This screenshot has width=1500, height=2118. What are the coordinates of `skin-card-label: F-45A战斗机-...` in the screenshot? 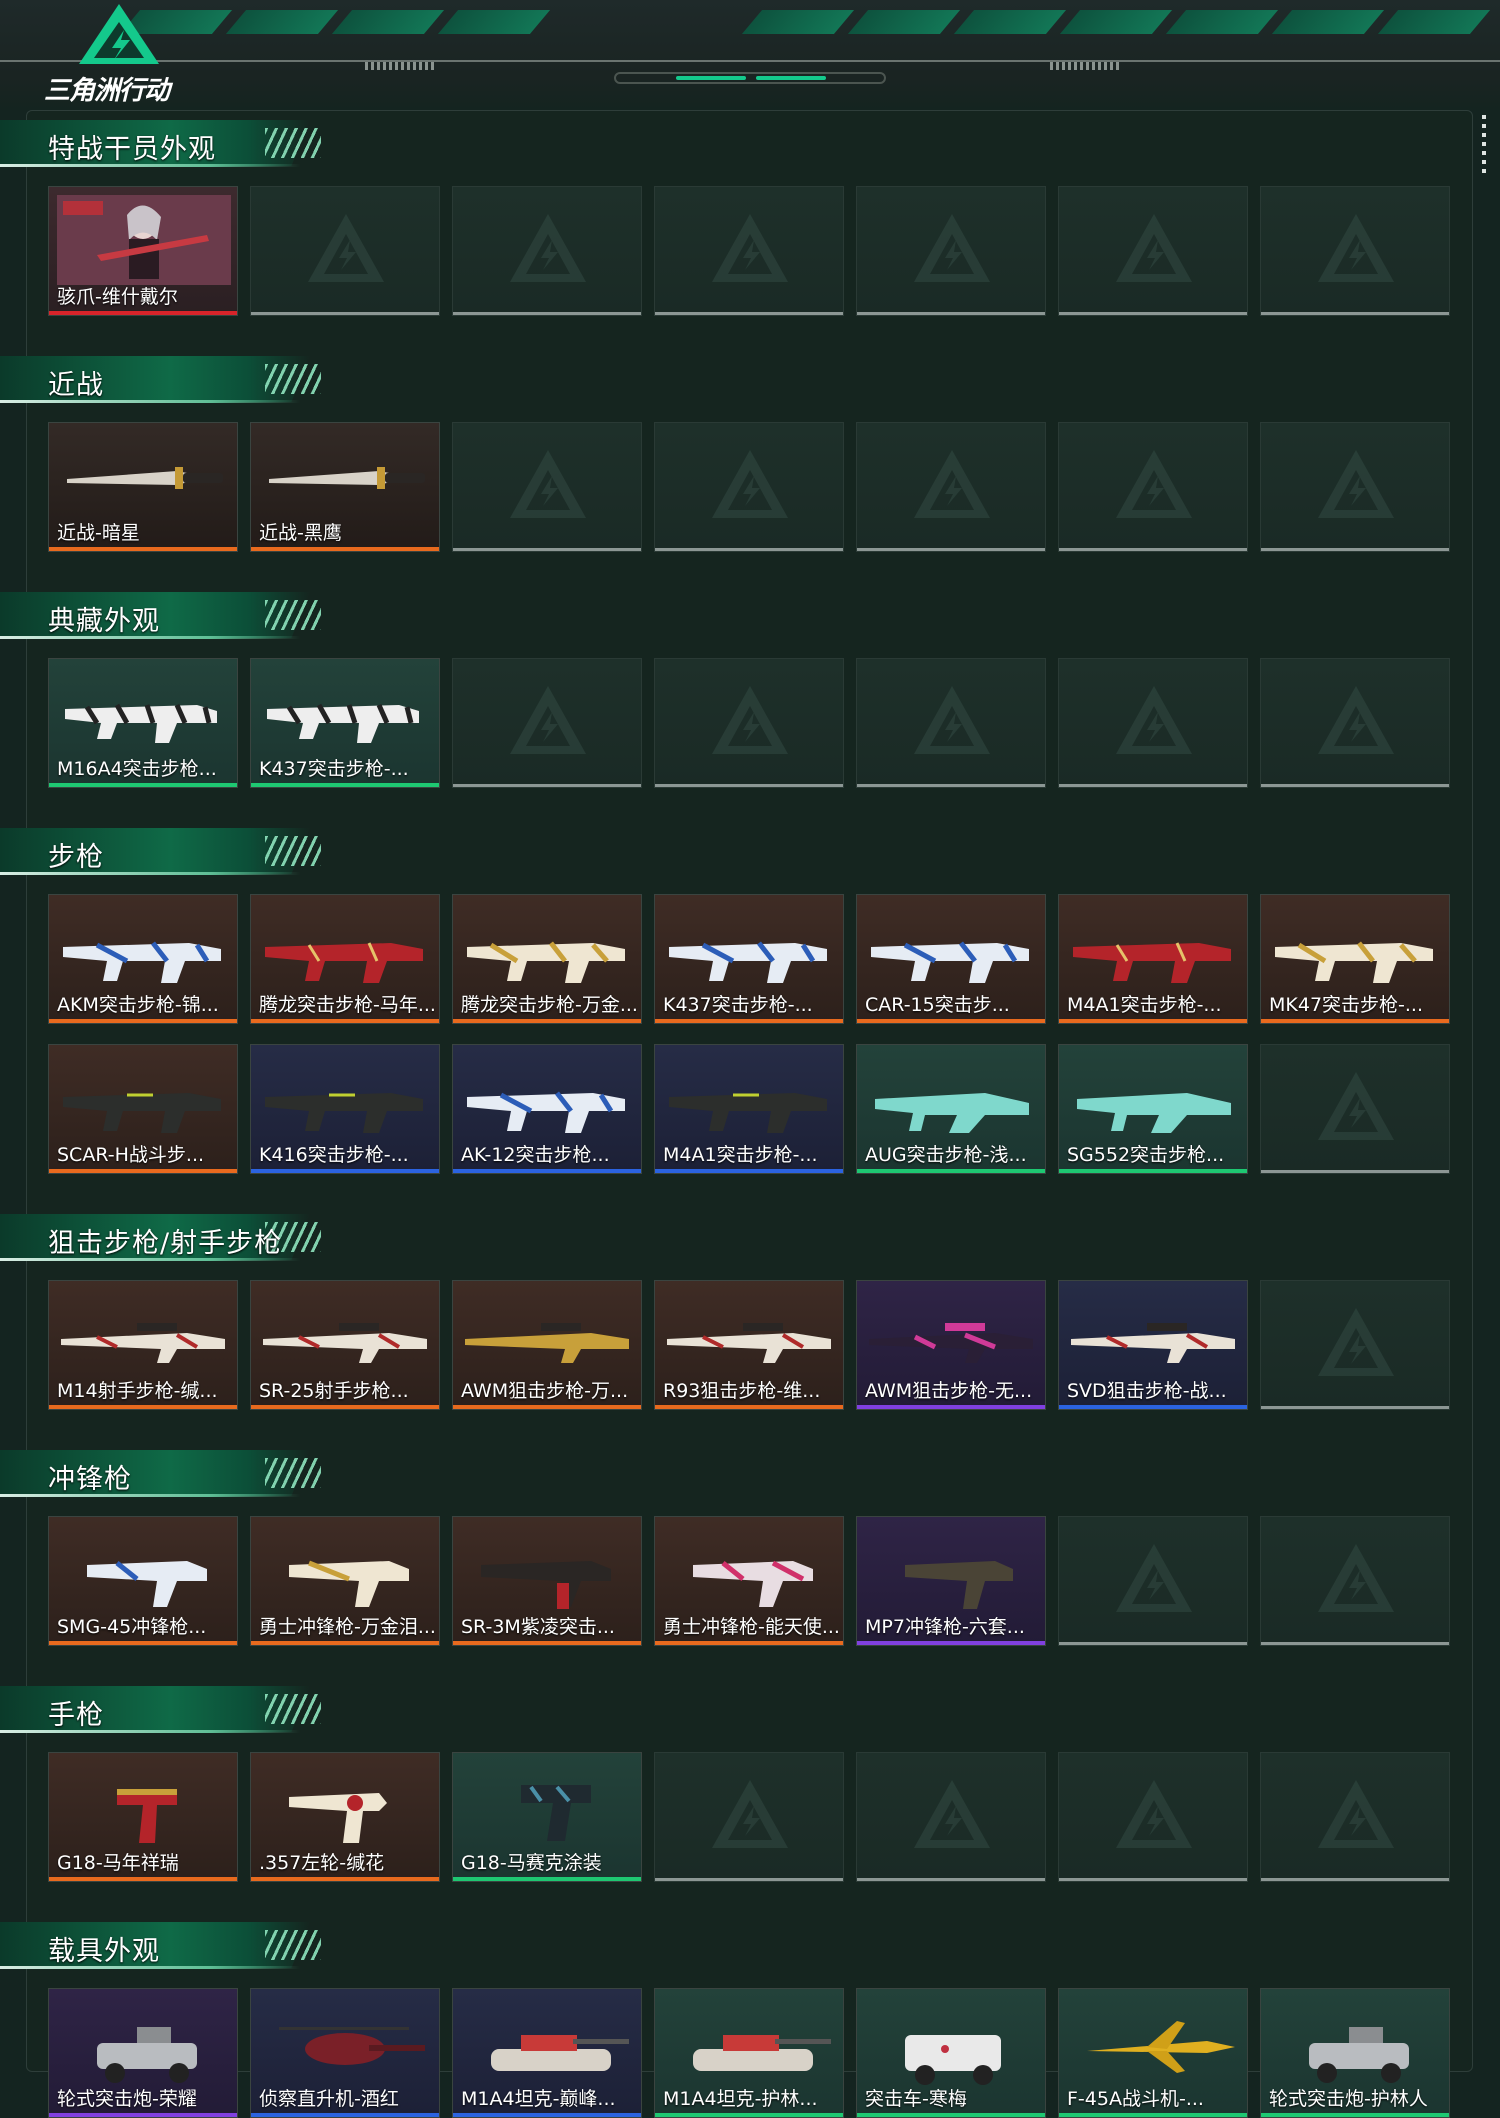 It's located at (1135, 2099).